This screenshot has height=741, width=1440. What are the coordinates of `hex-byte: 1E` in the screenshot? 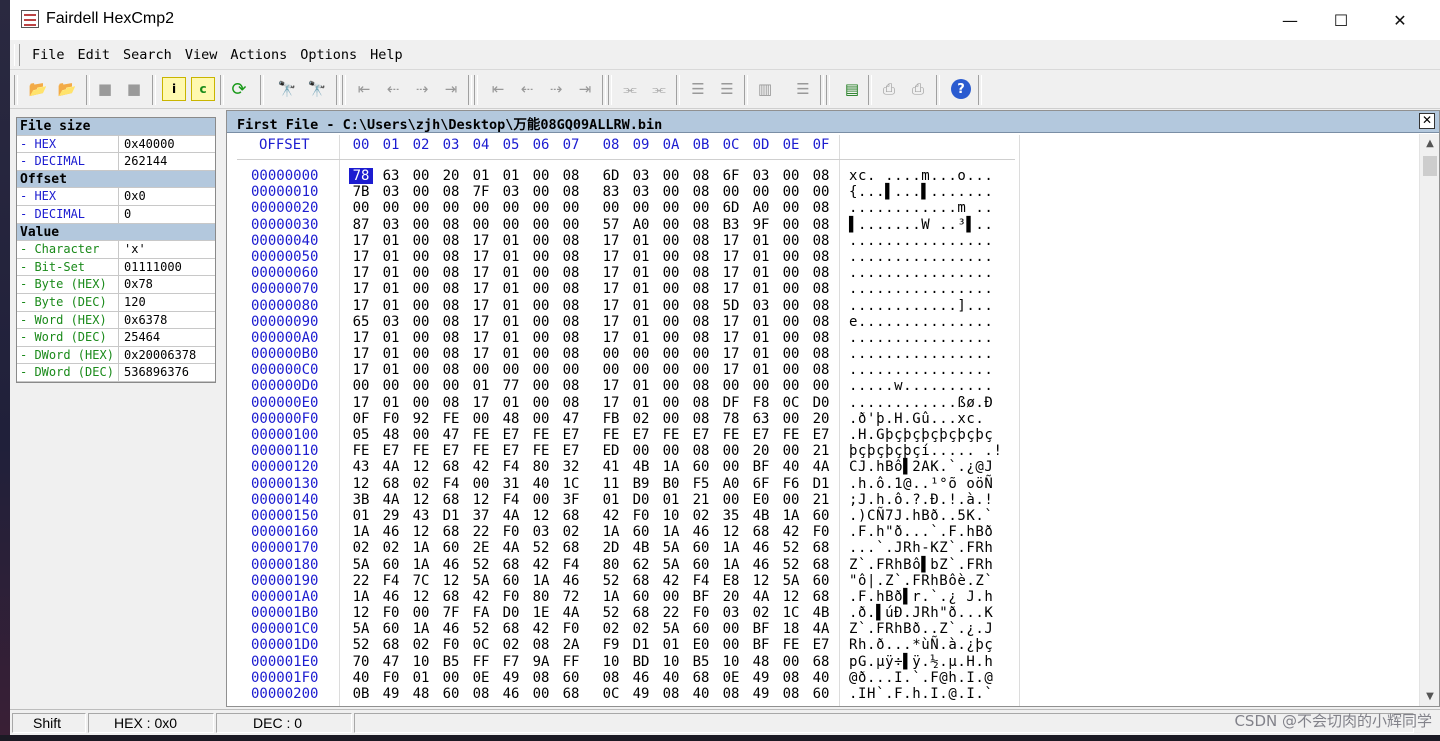 It's located at (541, 613).